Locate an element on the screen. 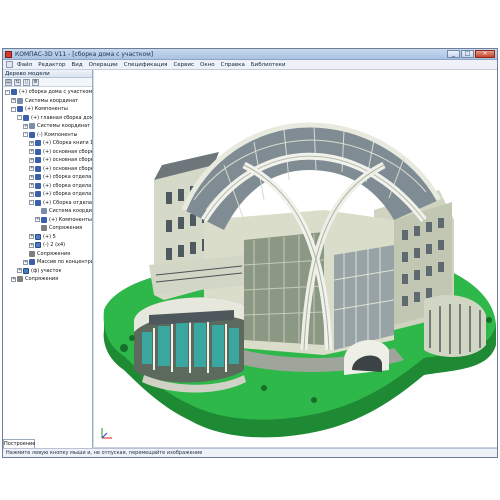  tree-item-label: (+) Сборка книги 1 is located at coordinates (67, 143).